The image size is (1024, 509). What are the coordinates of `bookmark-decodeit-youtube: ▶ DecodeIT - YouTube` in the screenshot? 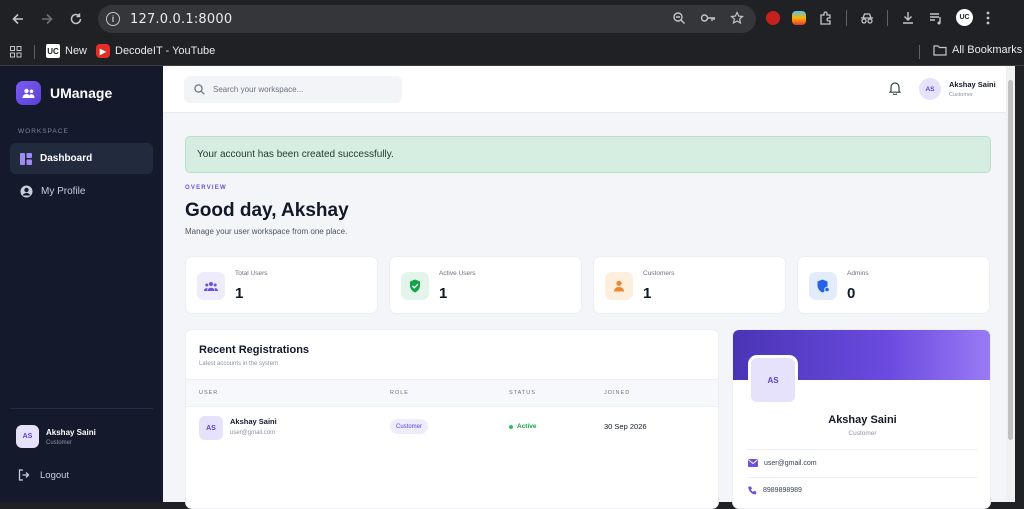 It's located at (155, 51).